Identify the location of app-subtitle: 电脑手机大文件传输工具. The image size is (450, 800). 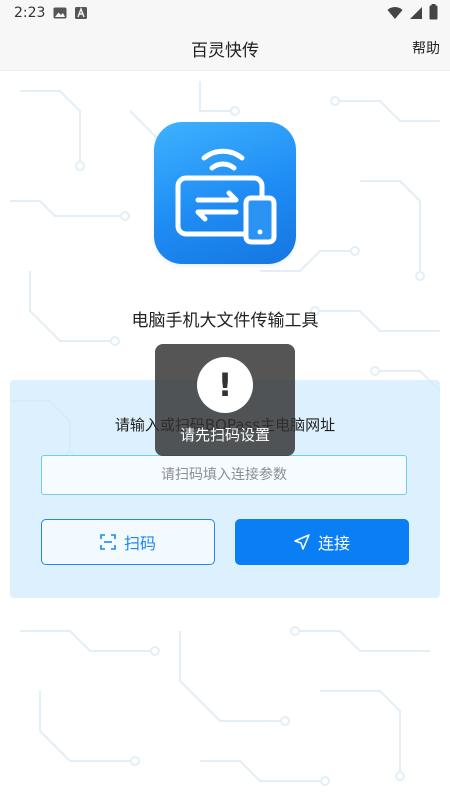
(225, 321).